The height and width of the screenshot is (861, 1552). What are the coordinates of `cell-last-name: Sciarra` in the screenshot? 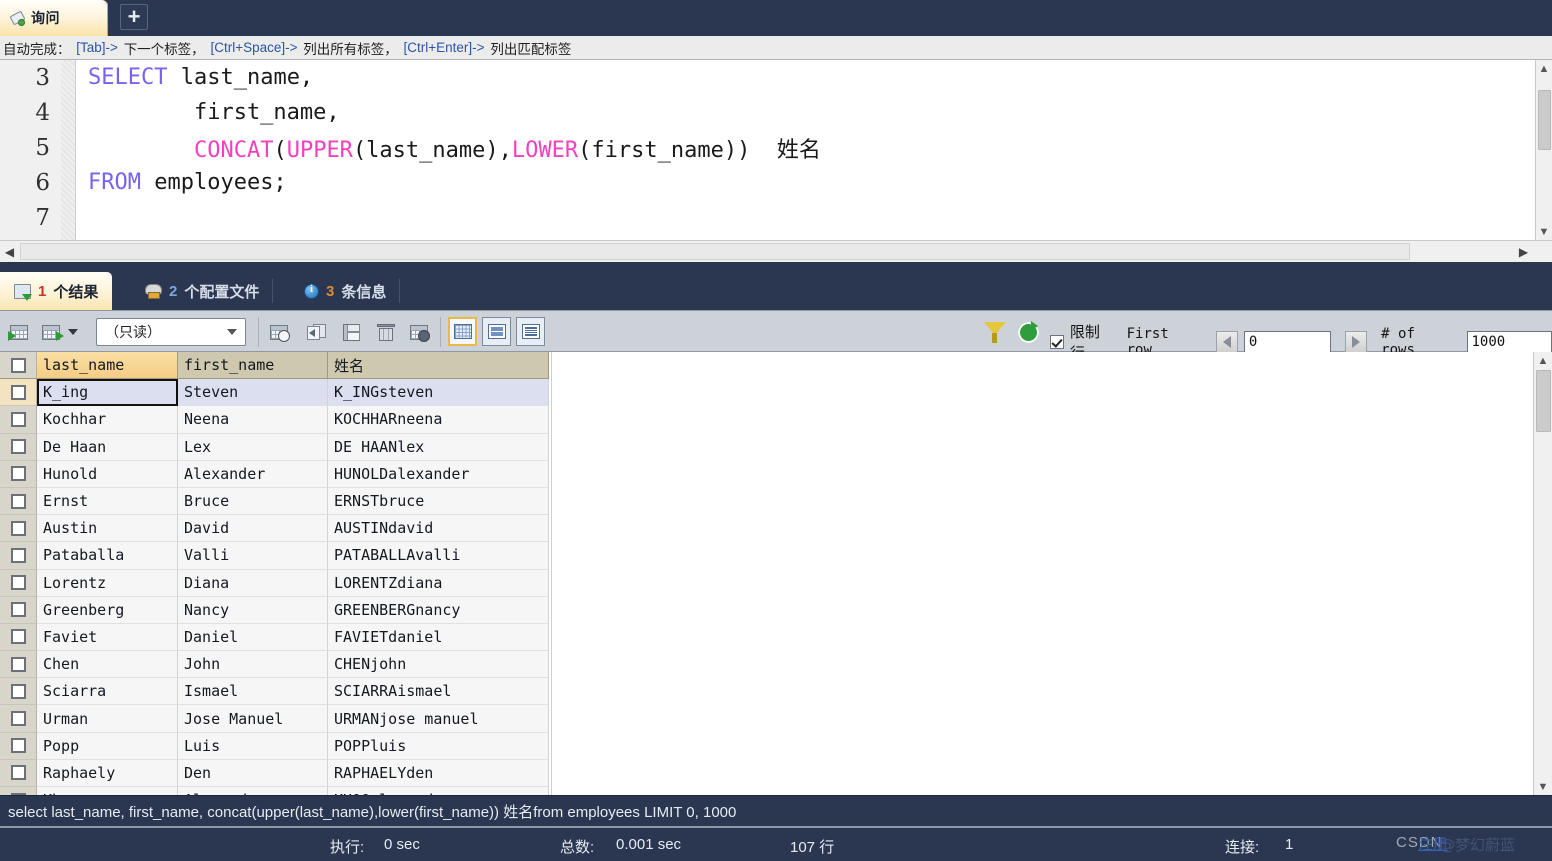 It's located at (107, 692).